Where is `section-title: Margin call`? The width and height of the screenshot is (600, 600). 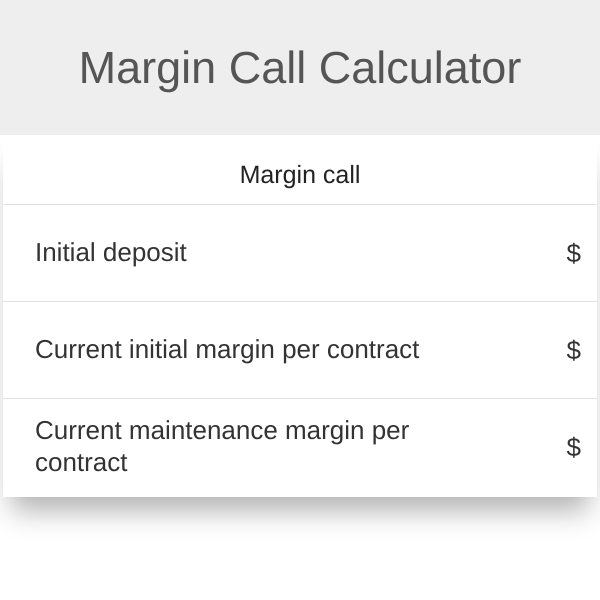 section-title: Margin call is located at coordinates (300, 175).